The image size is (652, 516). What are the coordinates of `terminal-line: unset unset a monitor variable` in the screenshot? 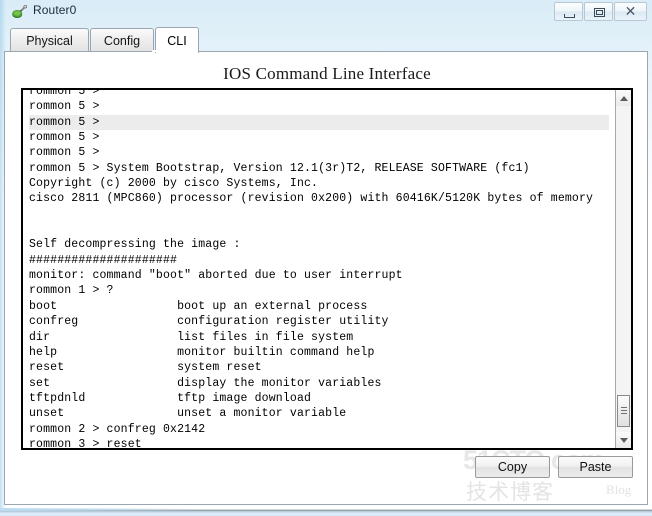 It's located at (188, 414).